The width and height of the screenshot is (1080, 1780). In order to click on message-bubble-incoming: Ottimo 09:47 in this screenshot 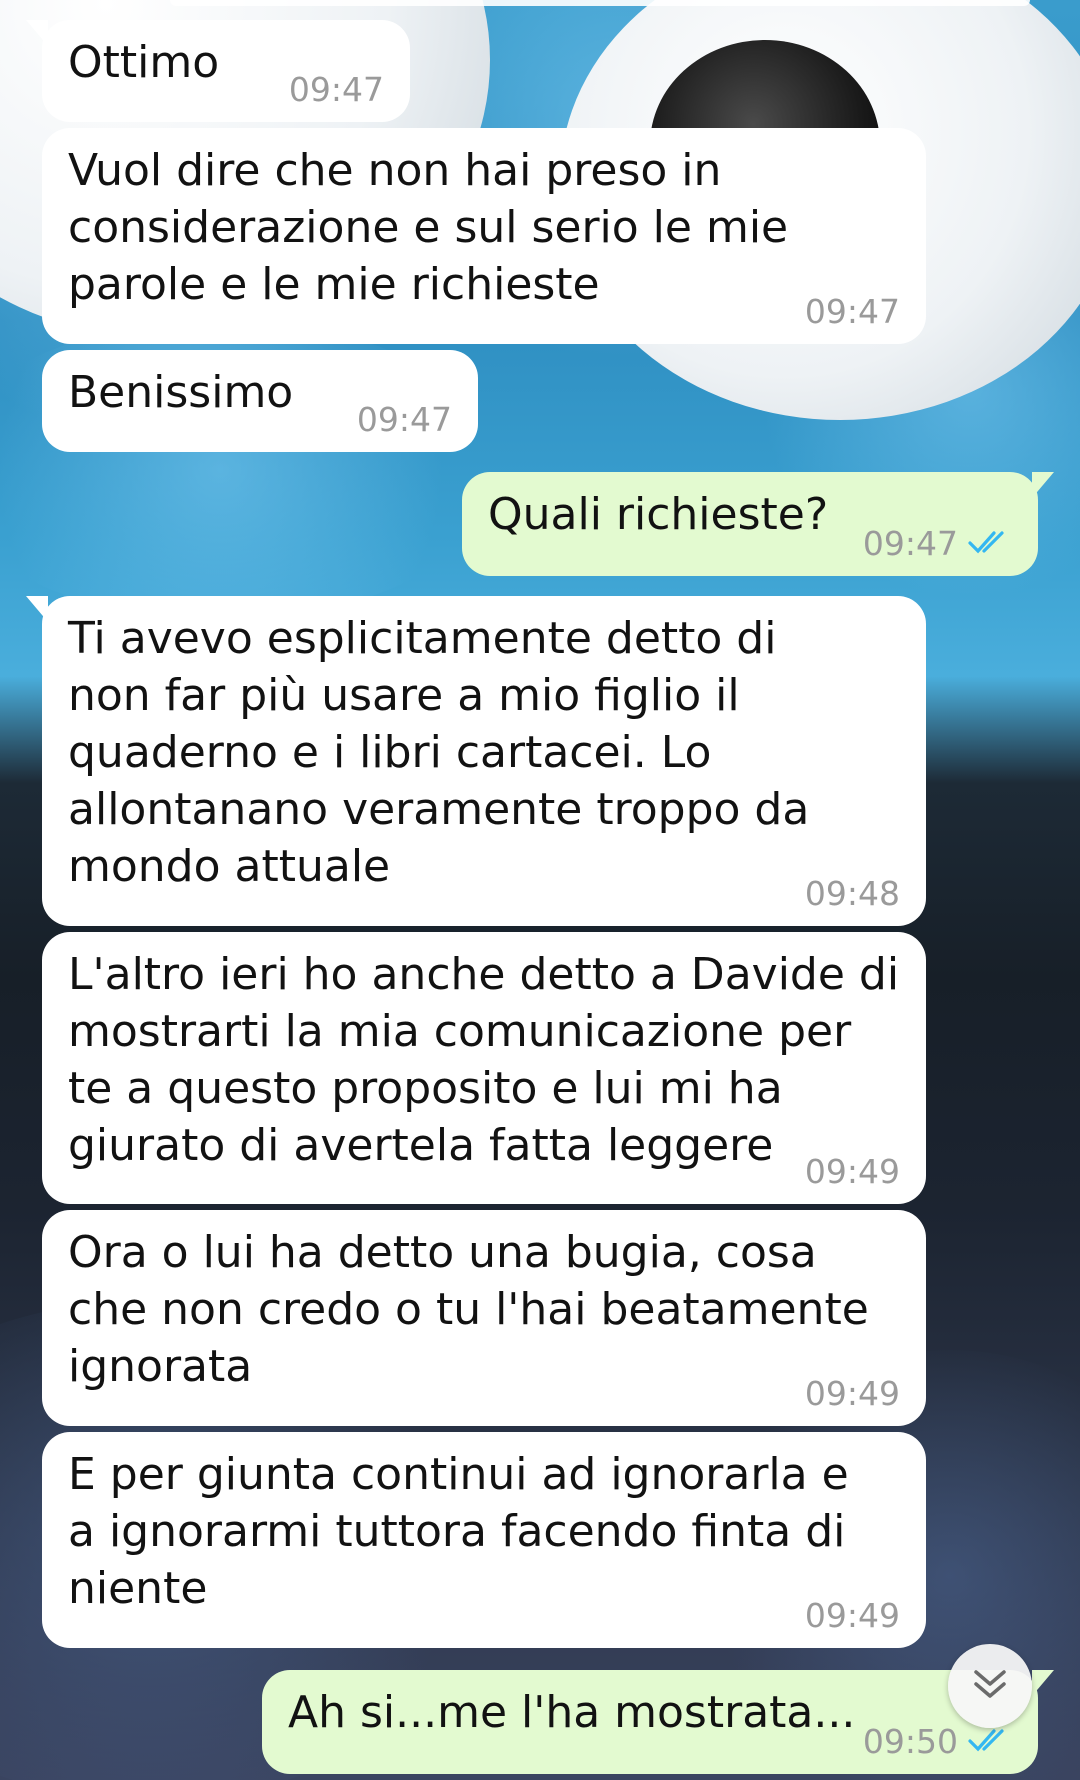, I will do `click(218, 71)`.